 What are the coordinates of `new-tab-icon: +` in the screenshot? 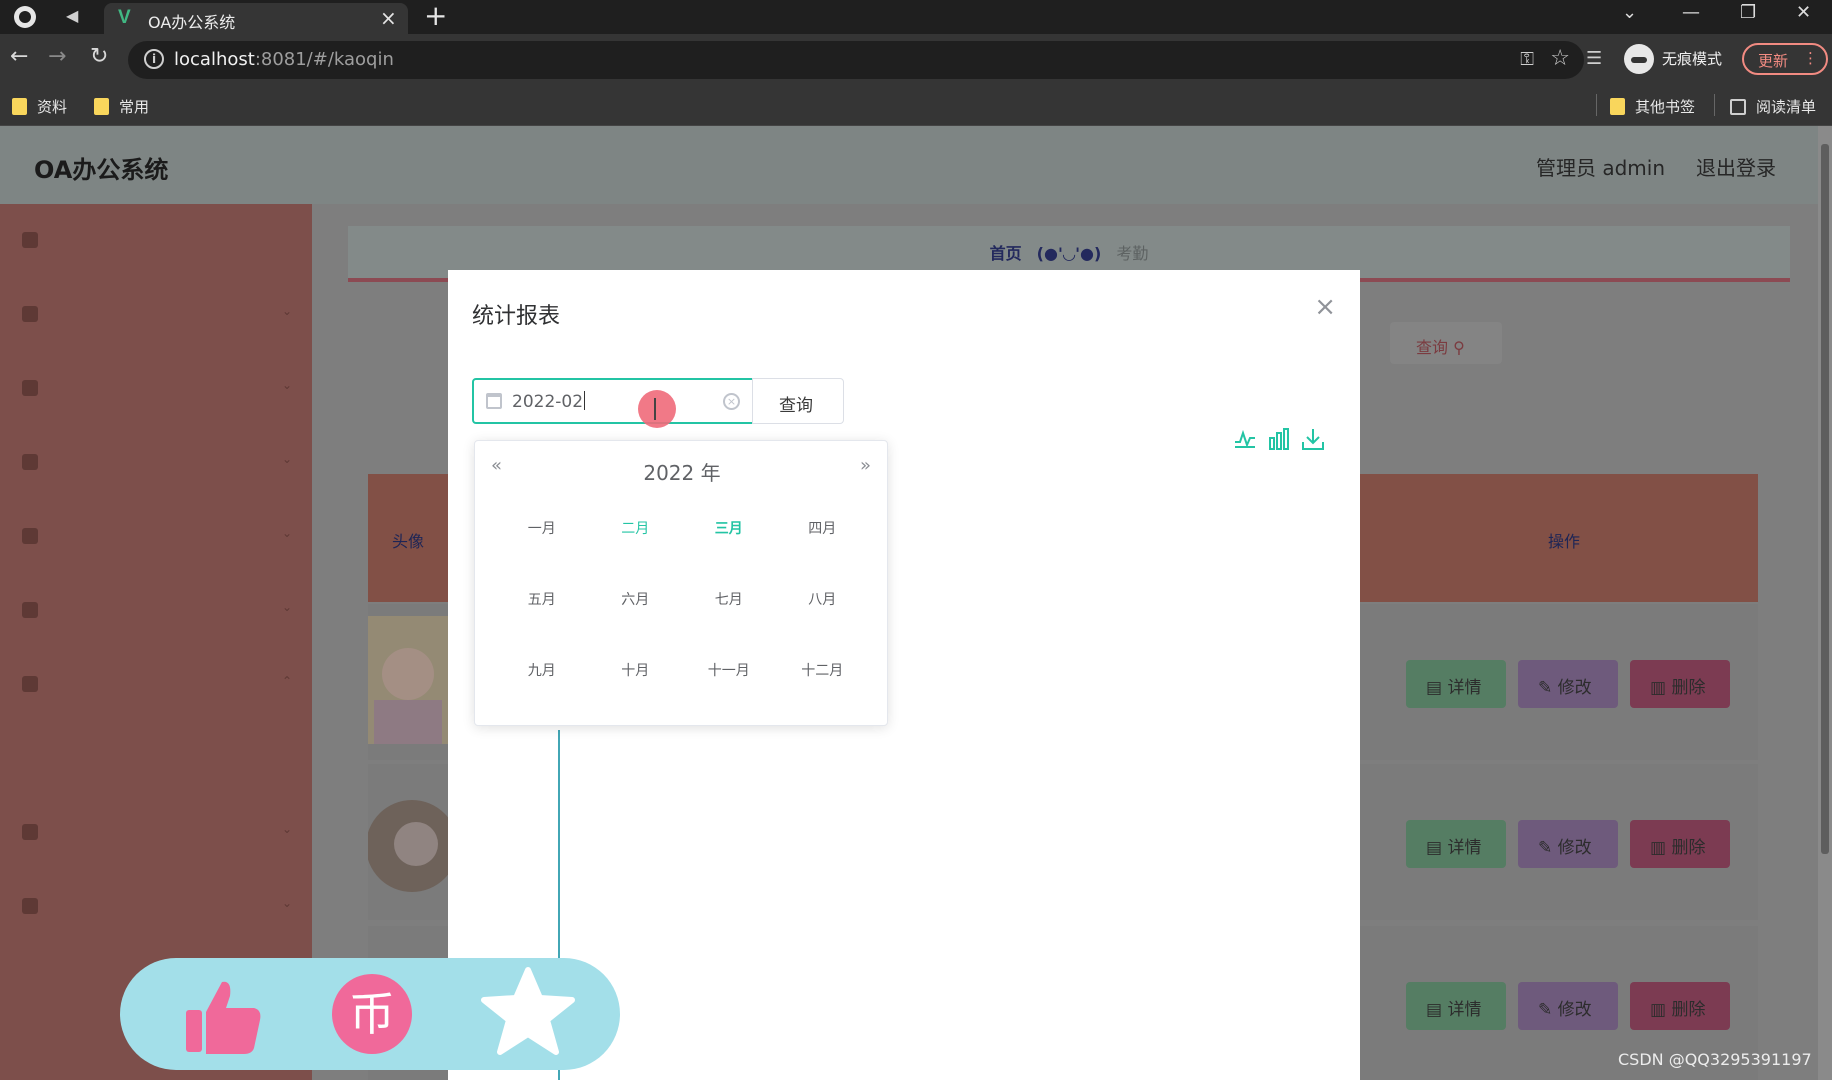 It's located at (435, 16).